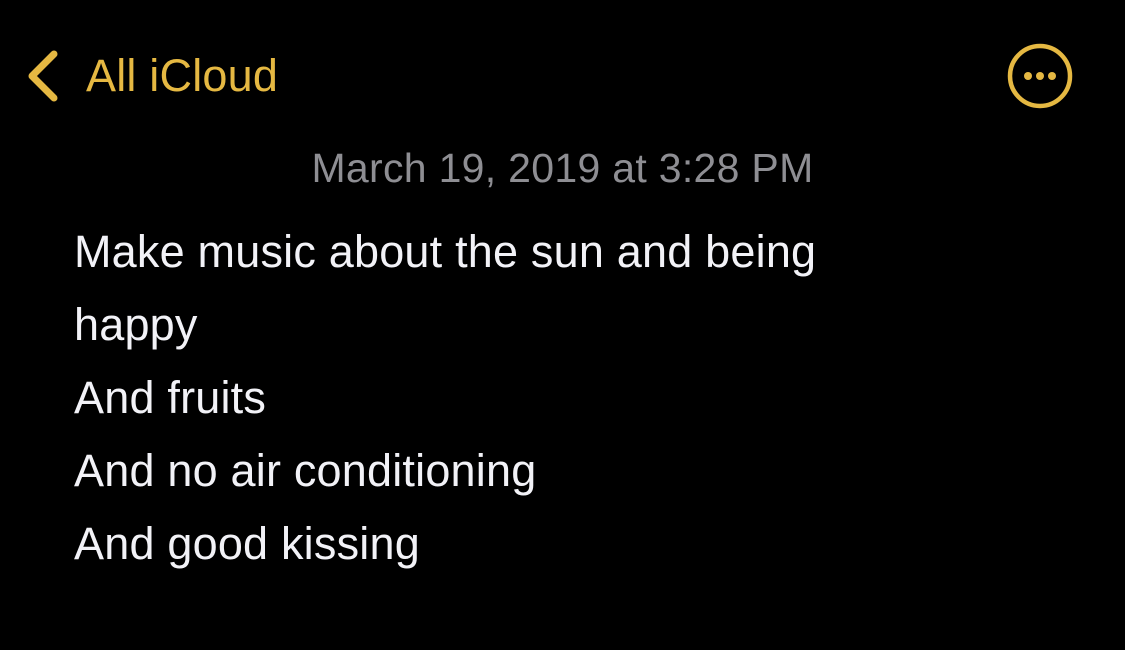  Describe the element at coordinates (445, 251) in the screenshot. I see `note-line: Make music about the sun and being` at that location.